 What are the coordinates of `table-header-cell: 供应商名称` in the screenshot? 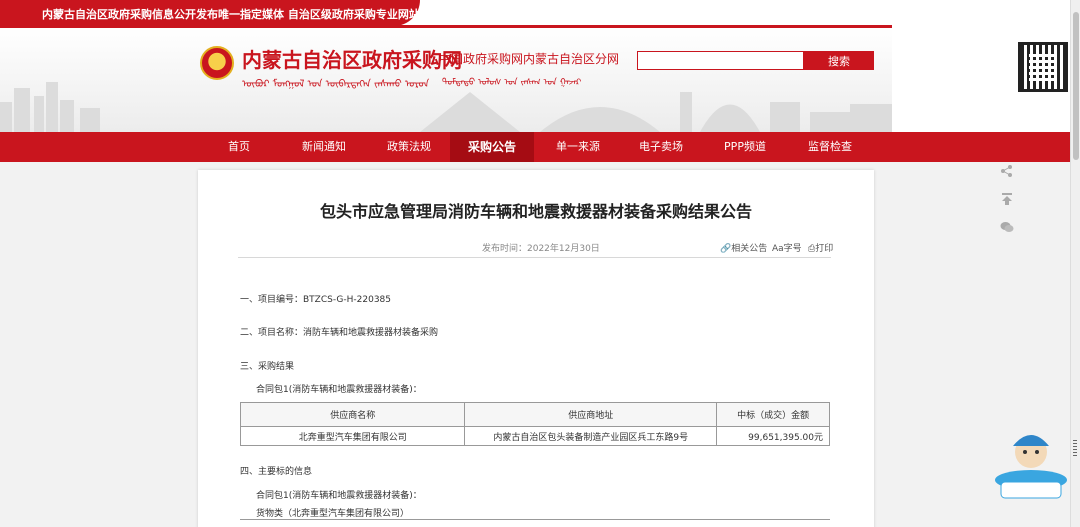 It's located at (352, 414).